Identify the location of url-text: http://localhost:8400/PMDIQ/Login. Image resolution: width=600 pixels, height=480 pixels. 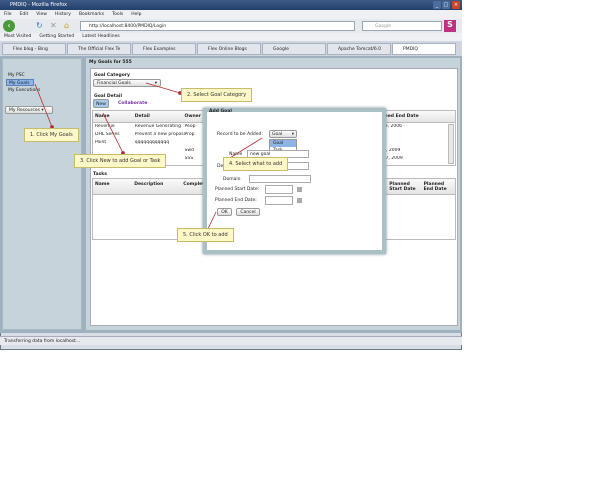
(128, 26).